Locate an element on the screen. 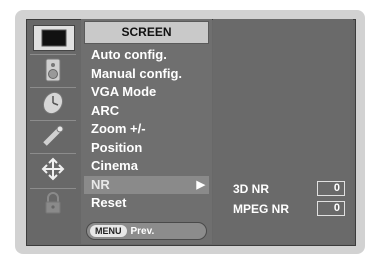 The image size is (371, 264). menu-item-nr-label: NR is located at coordinates (100, 184).